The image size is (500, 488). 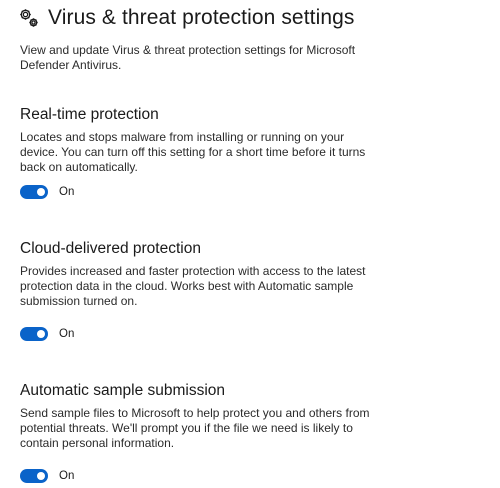 What do you see at coordinates (201, 17) in the screenshot?
I see `page-title: Virus & threat protection settings` at bounding box center [201, 17].